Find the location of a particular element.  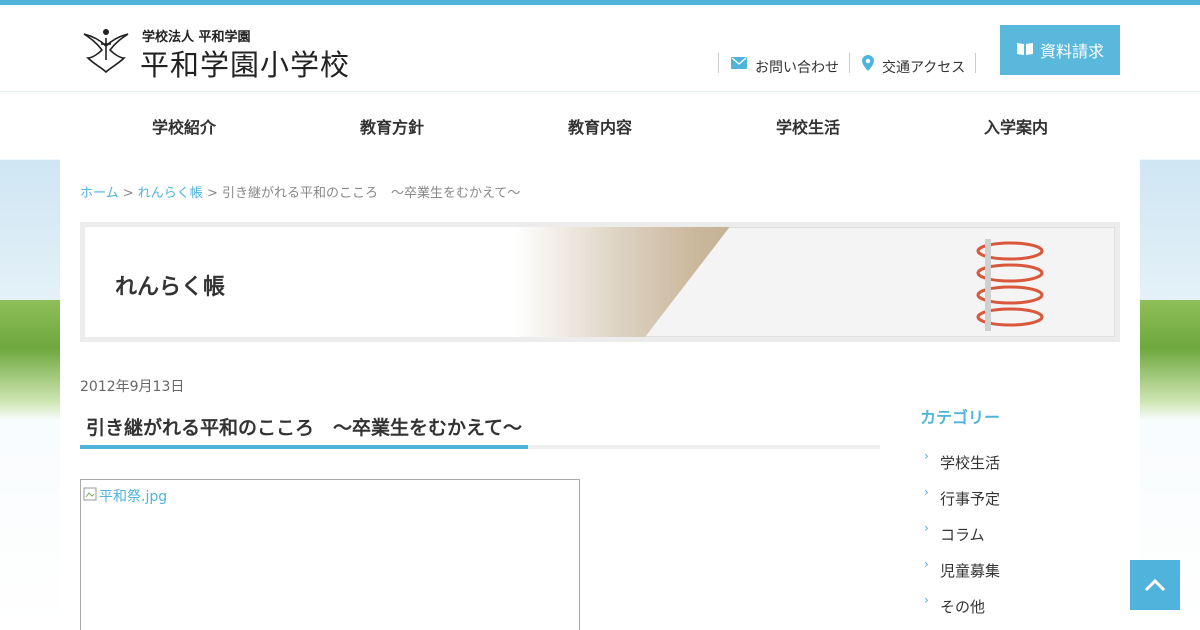

page-banner-title: れんらく帳 is located at coordinates (170, 287).